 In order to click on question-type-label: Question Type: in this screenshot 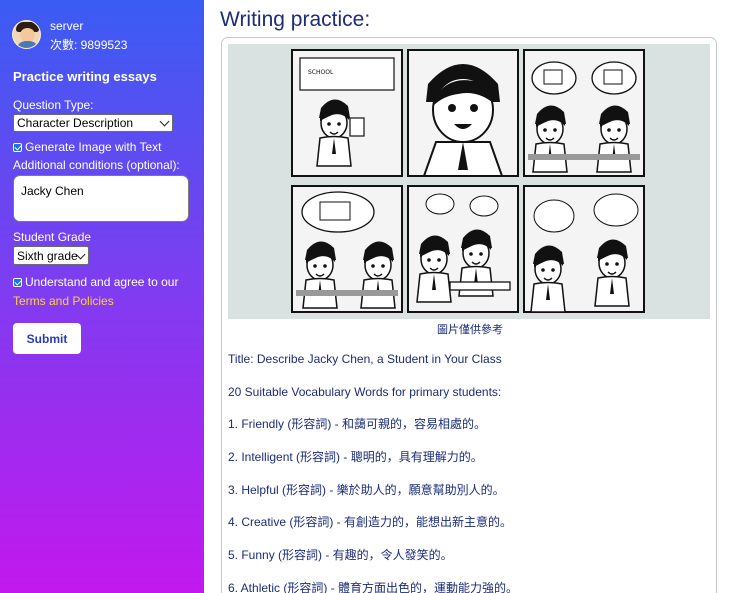, I will do `click(53, 105)`.